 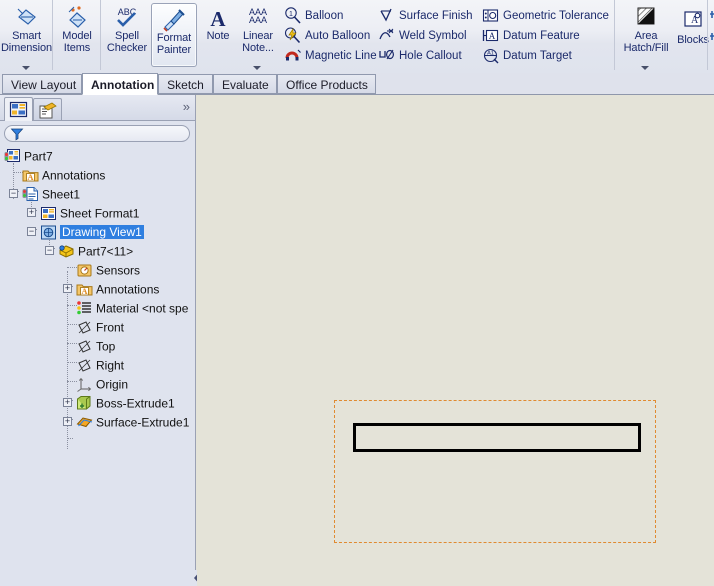 I want to click on sheet-format-icon, so click(x=48, y=213).